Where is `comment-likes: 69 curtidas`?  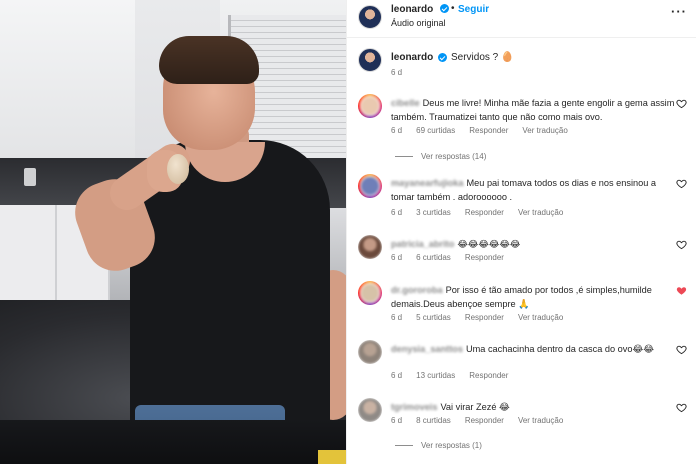
comment-likes: 69 curtidas is located at coordinates (435, 130).